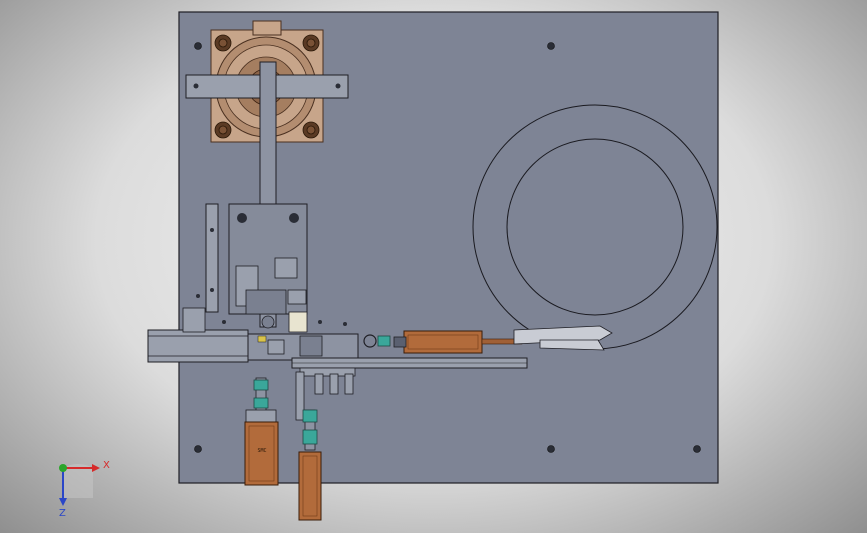  What do you see at coordinates (261, 451) in the screenshot?
I see `cylinder-brand-label: SMC` at bounding box center [261, 451].